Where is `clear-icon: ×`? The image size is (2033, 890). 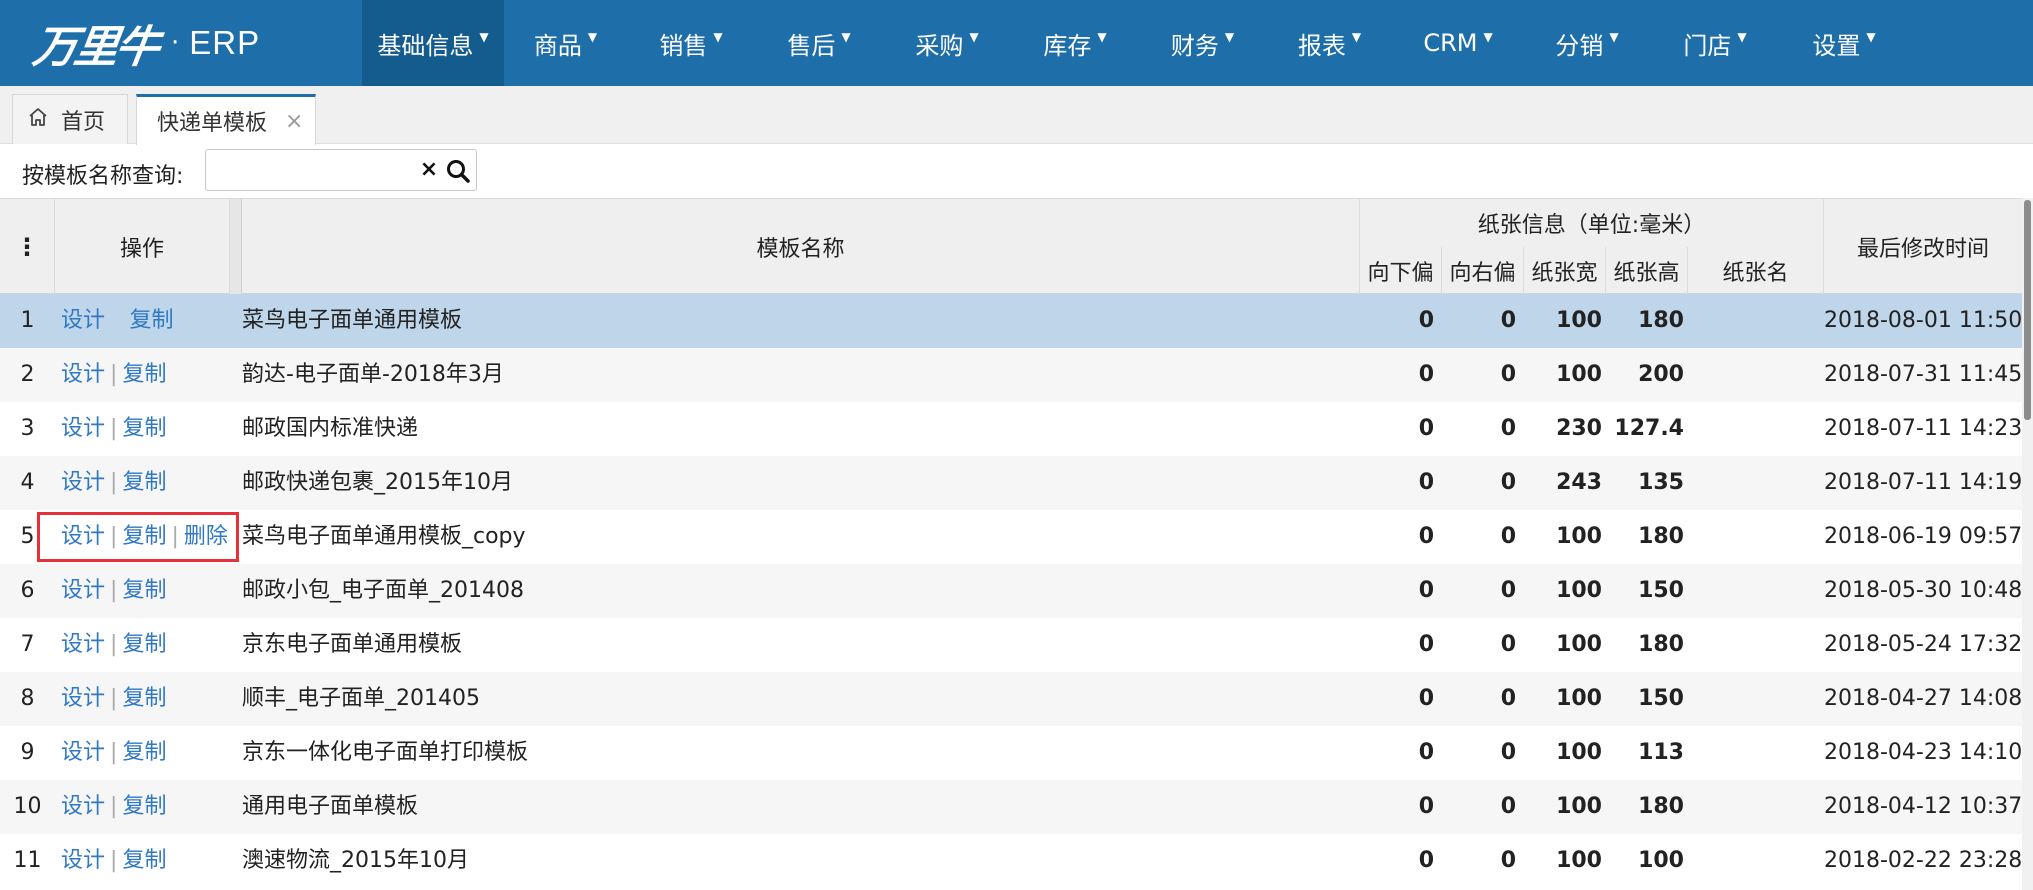 clear-icon: × is located at coordinates (429, 170).